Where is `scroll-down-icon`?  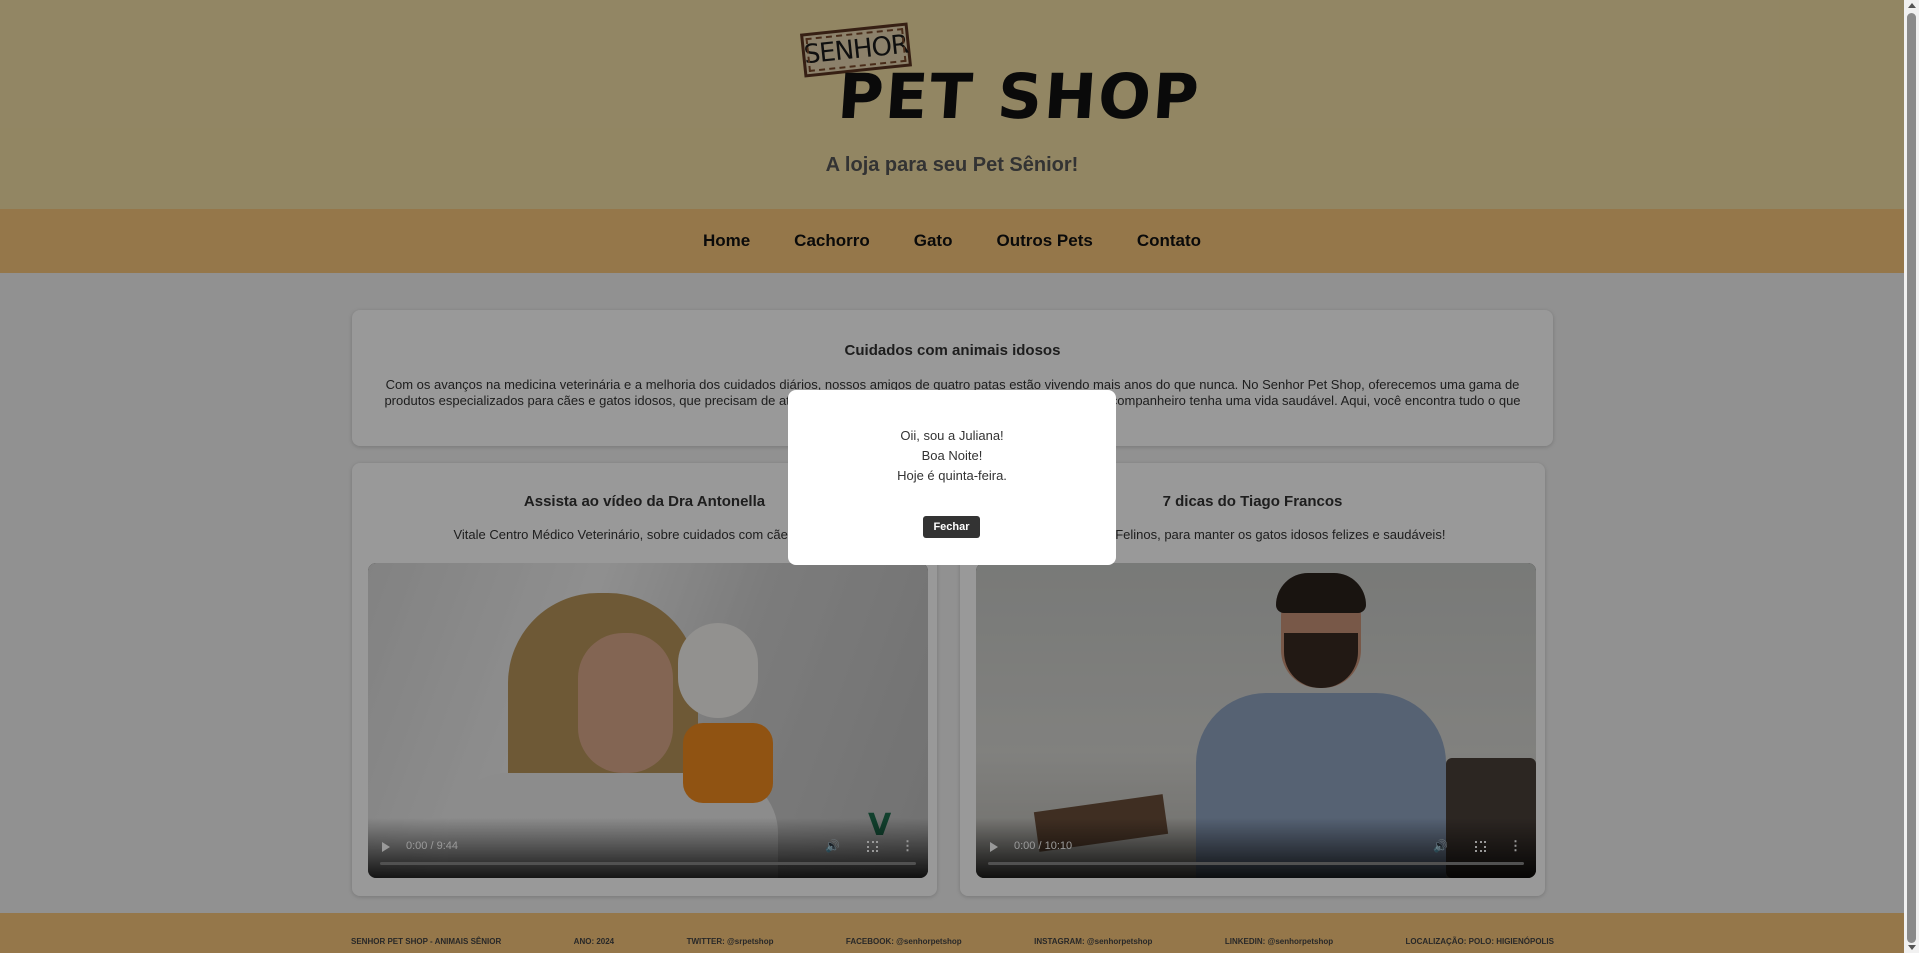 scroll-down-icon is located at coordinates (1912, 947).